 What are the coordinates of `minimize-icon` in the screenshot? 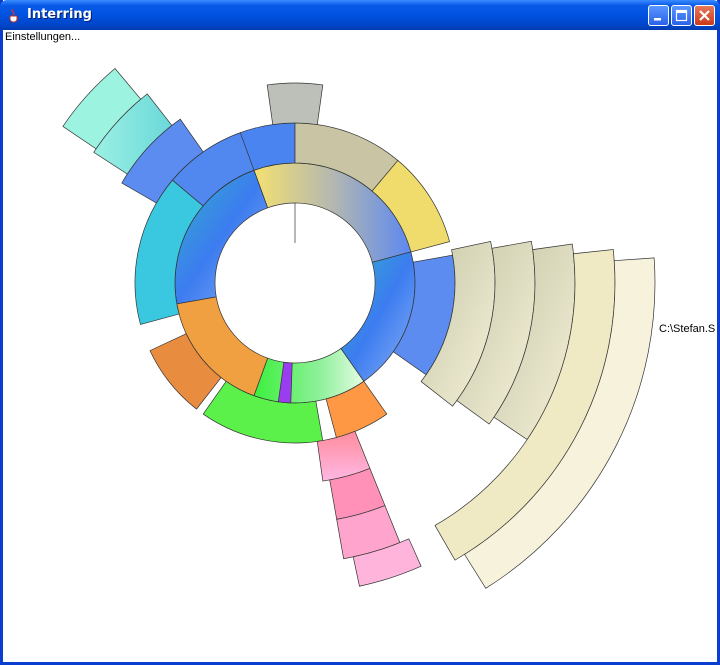 It's located at (657, 19).